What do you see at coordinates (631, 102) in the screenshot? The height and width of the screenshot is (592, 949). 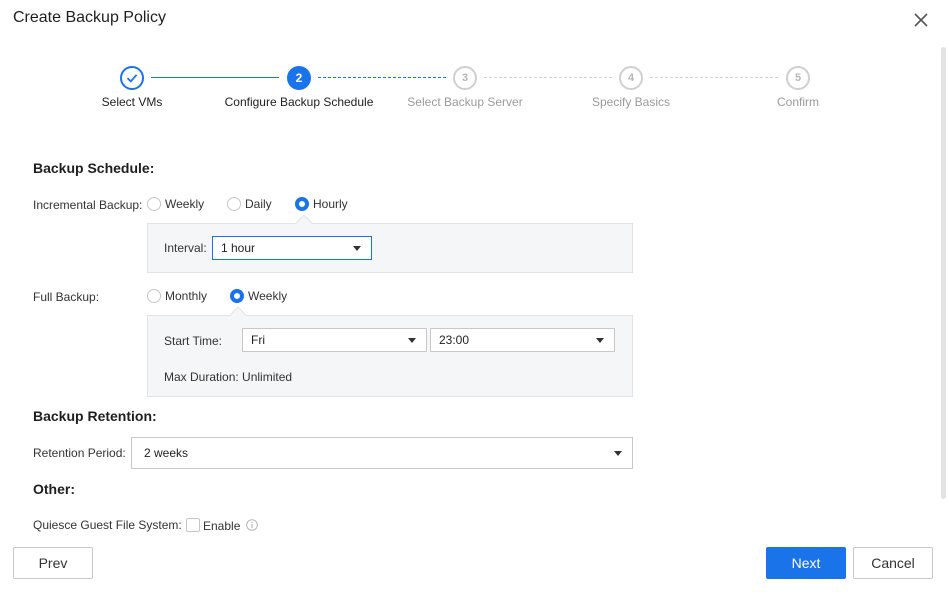 I see `step-4-label: Specify Basics` at bounding box center [631, 102].